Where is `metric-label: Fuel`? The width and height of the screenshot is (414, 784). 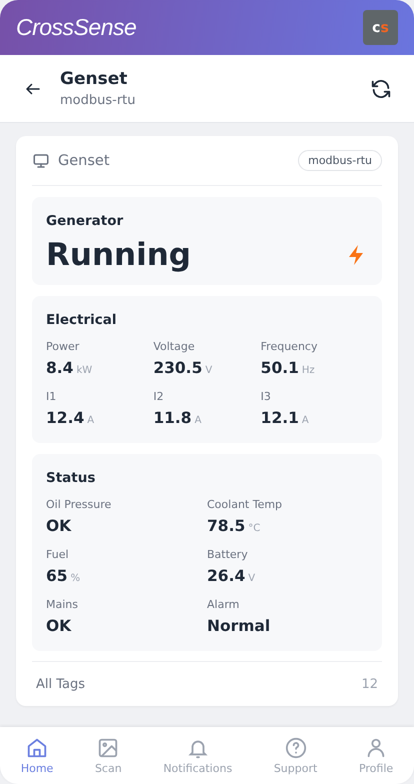 metric-label: Fuel is located at coordinates (58, 554).